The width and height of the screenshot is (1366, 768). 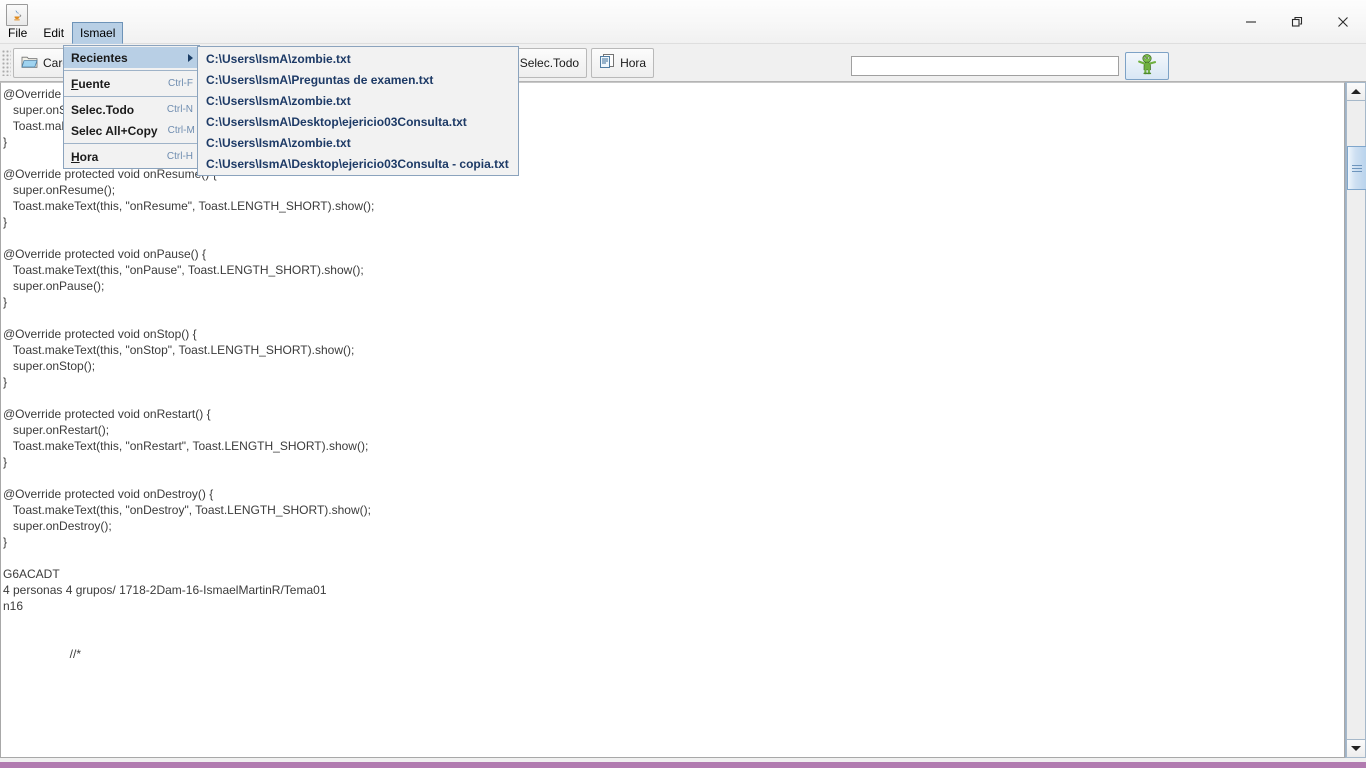 I want to click on search-input, so click(x=985, y=66).